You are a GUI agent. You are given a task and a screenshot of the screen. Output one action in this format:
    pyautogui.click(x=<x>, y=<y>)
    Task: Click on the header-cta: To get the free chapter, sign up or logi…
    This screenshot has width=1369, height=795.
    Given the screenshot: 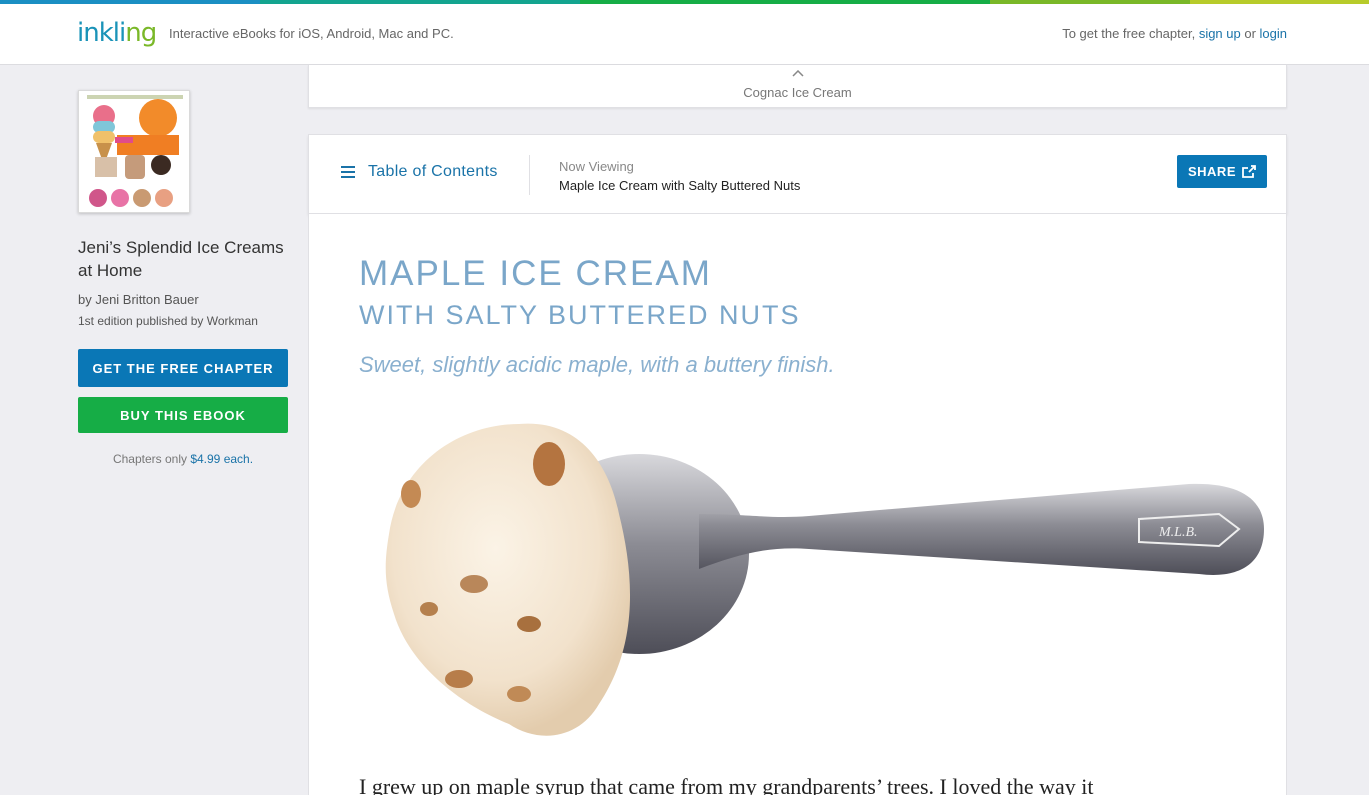 What is the action you would take?
    pyautogui.click(x=1174, y=33)
    